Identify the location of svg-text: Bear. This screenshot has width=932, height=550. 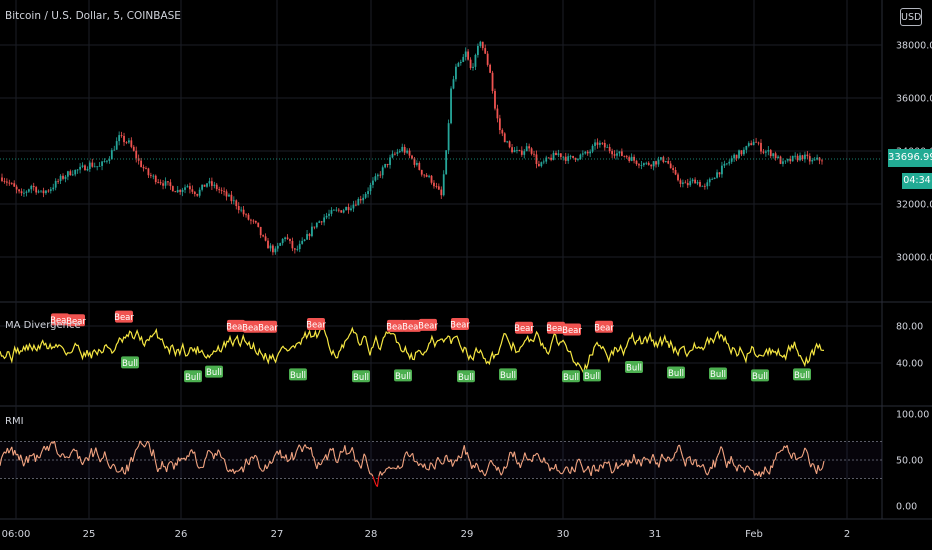
(124, 318).